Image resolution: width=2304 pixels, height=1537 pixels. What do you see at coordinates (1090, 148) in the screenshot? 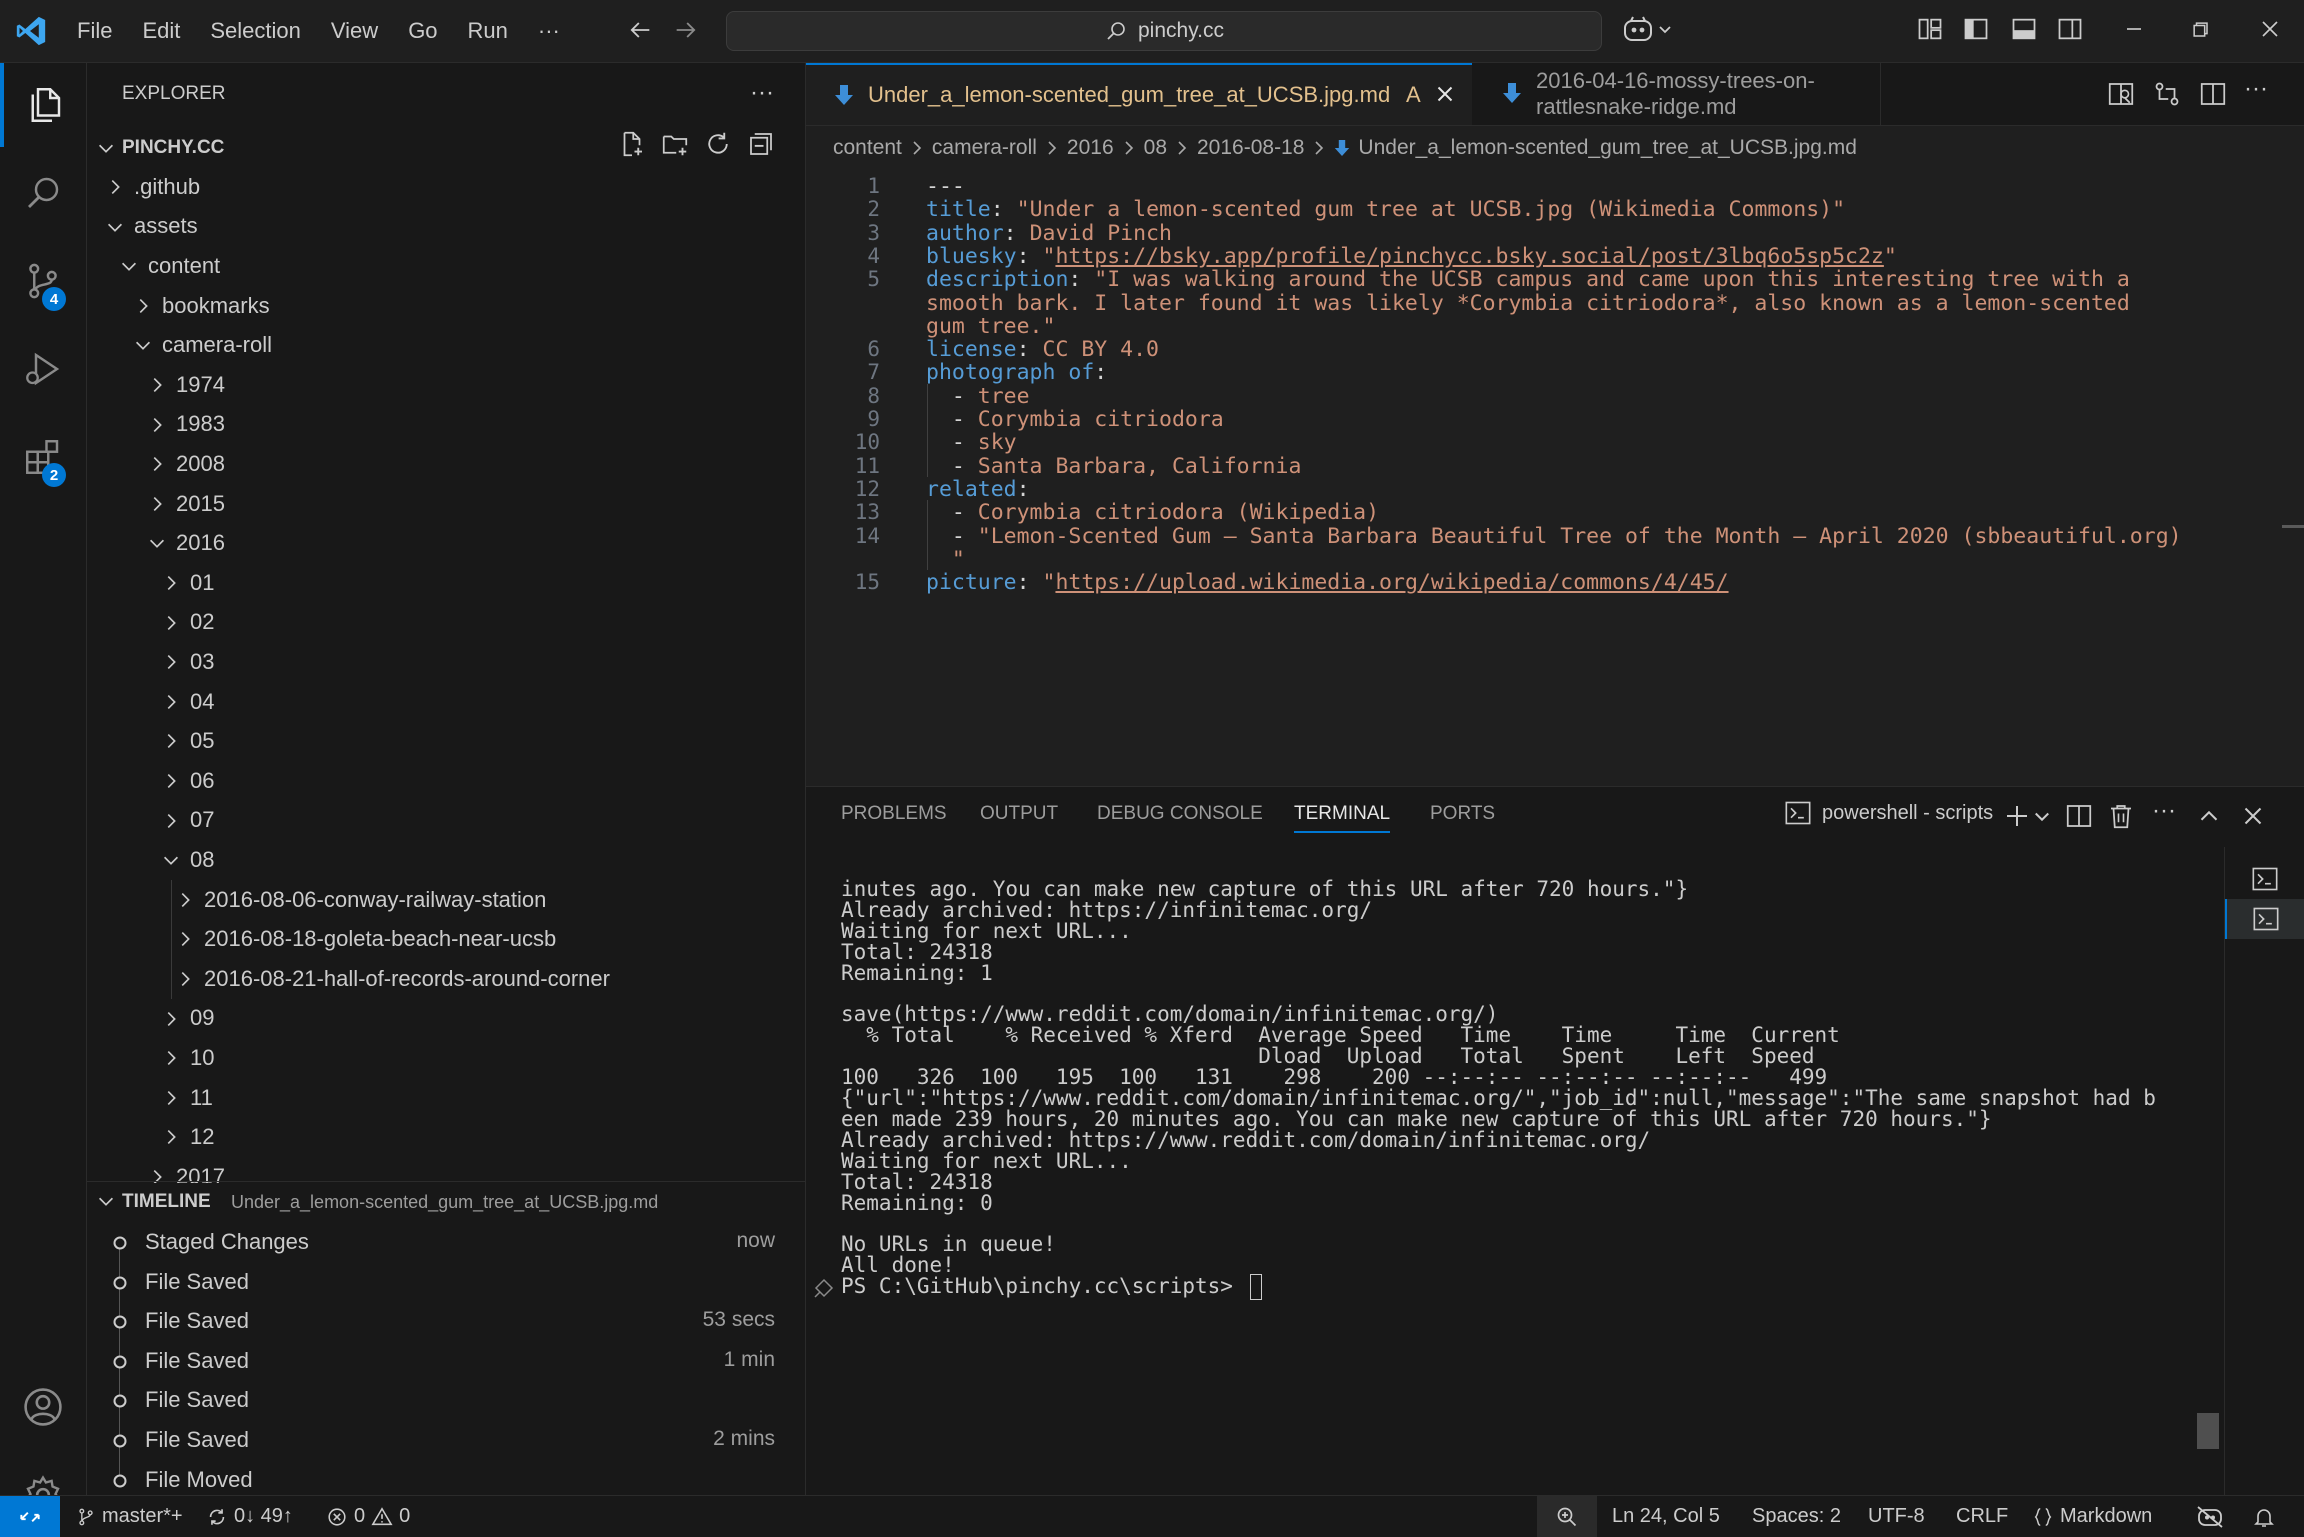
I see `breadcrumb-item: 2016` at bounding box center [1090, 148].